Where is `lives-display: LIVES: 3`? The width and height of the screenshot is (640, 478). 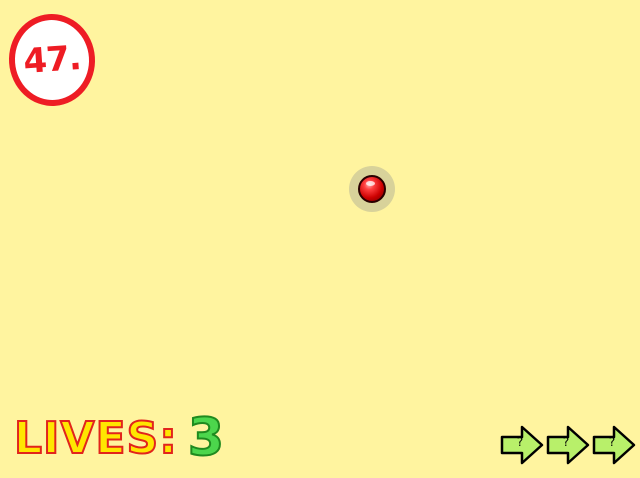 lives-display: LIVES: 3 is located at coordinates (119, 438).